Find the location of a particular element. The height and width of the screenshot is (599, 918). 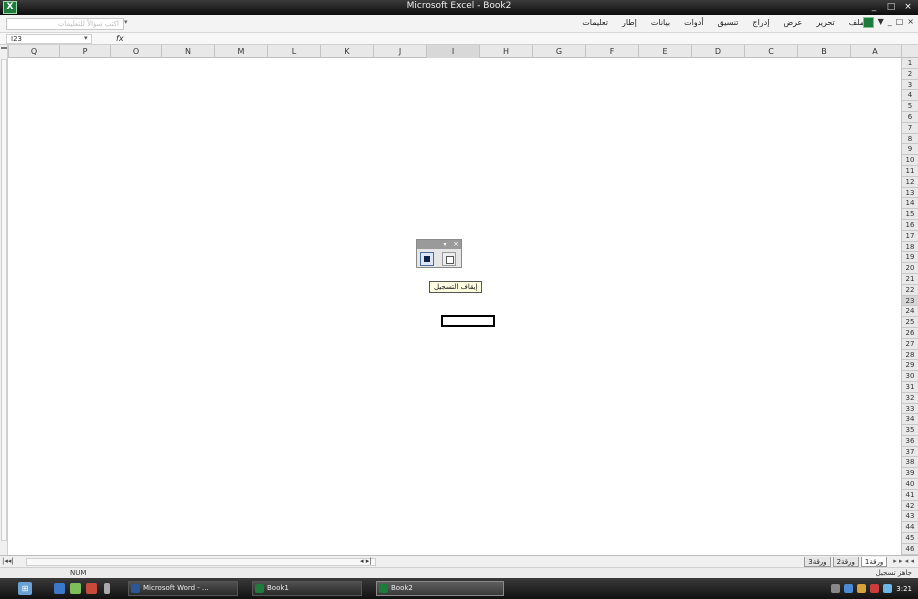

select-all-button is located at coordinates (909, 51).